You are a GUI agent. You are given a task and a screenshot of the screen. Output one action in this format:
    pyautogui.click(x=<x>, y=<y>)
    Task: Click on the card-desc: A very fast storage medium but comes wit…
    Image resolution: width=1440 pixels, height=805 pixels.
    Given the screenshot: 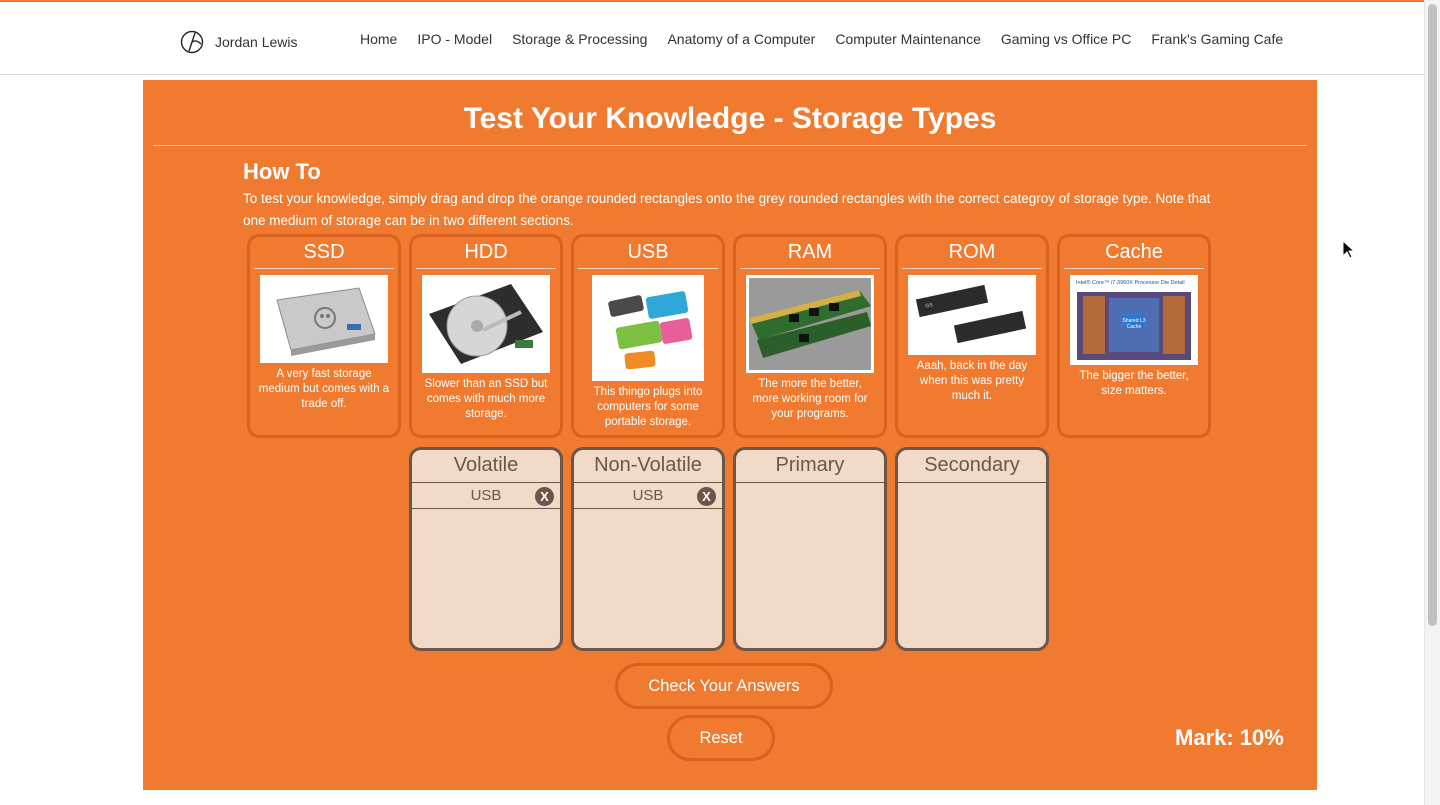 What is the action you would take?
    pyautogui.click(x=324, y=389)
    